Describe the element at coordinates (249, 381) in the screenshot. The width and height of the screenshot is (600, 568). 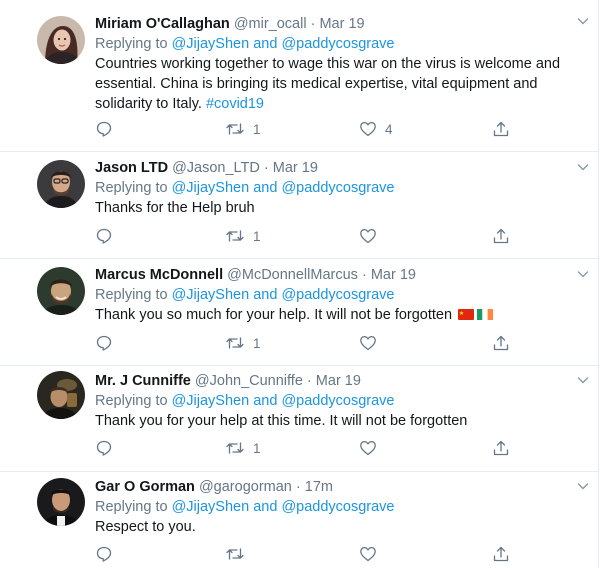
I see `author-handle: @John_Cunniffe` at that location.